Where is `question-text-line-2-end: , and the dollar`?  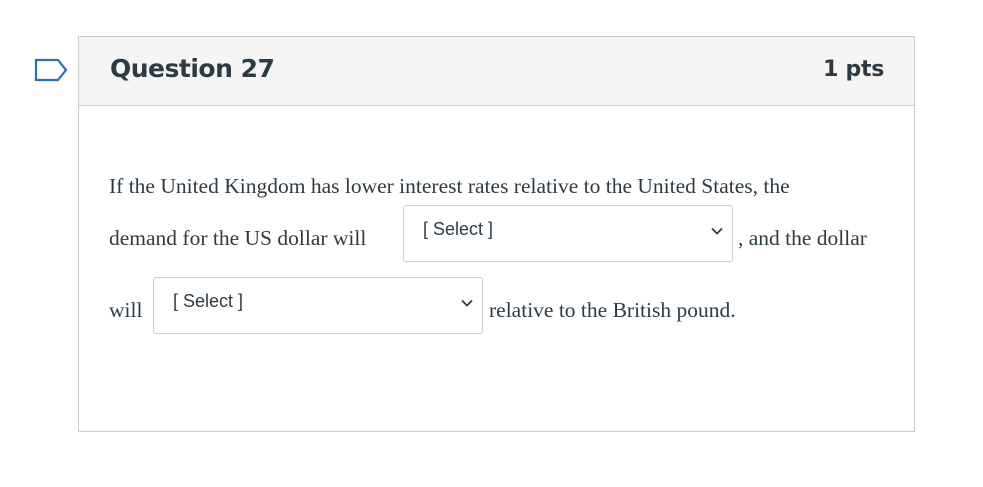
question-text-line-2-end: , and the dollar is located at coordinates (802, 238).